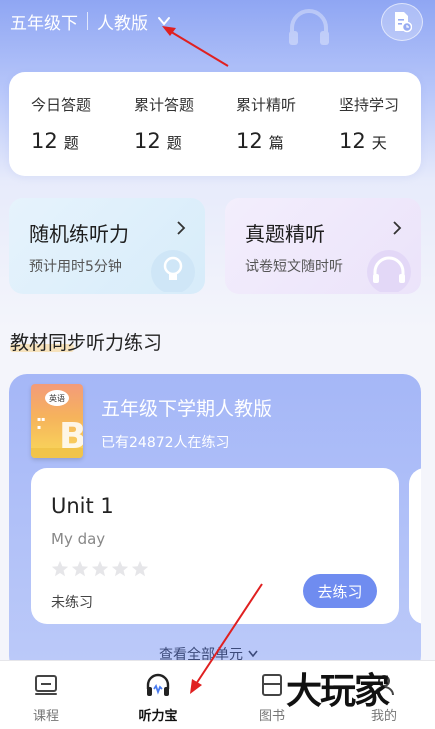 The image size is (435, 729). I want to click on stat-label: 累计精听, so click(266, 105).